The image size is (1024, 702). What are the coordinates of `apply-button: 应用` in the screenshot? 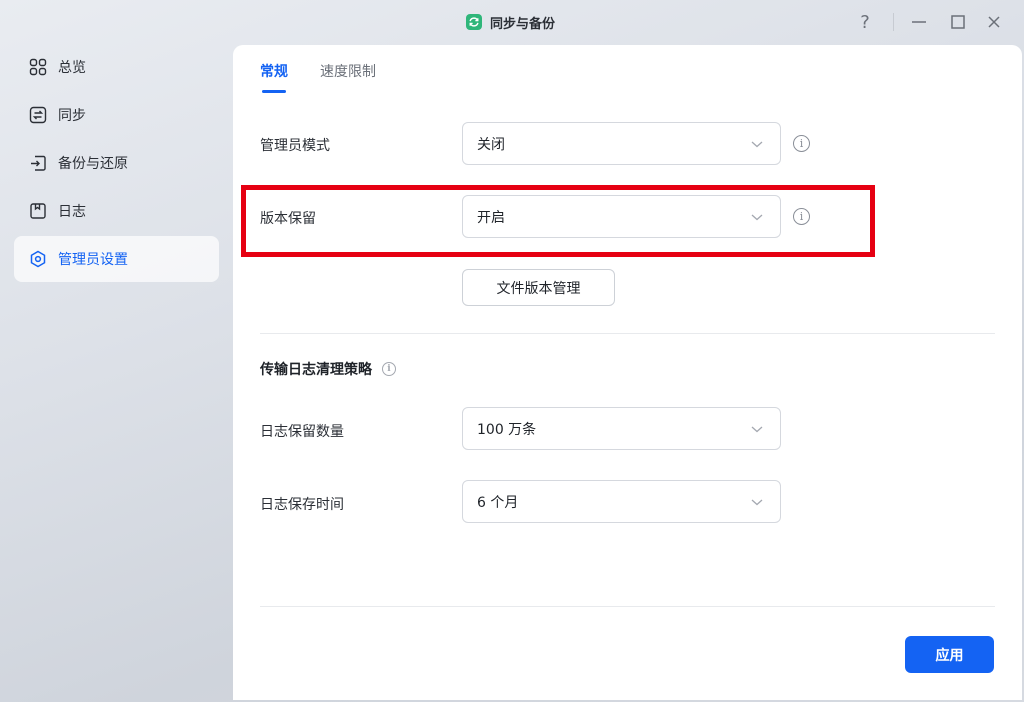 It's located at (949, 654).